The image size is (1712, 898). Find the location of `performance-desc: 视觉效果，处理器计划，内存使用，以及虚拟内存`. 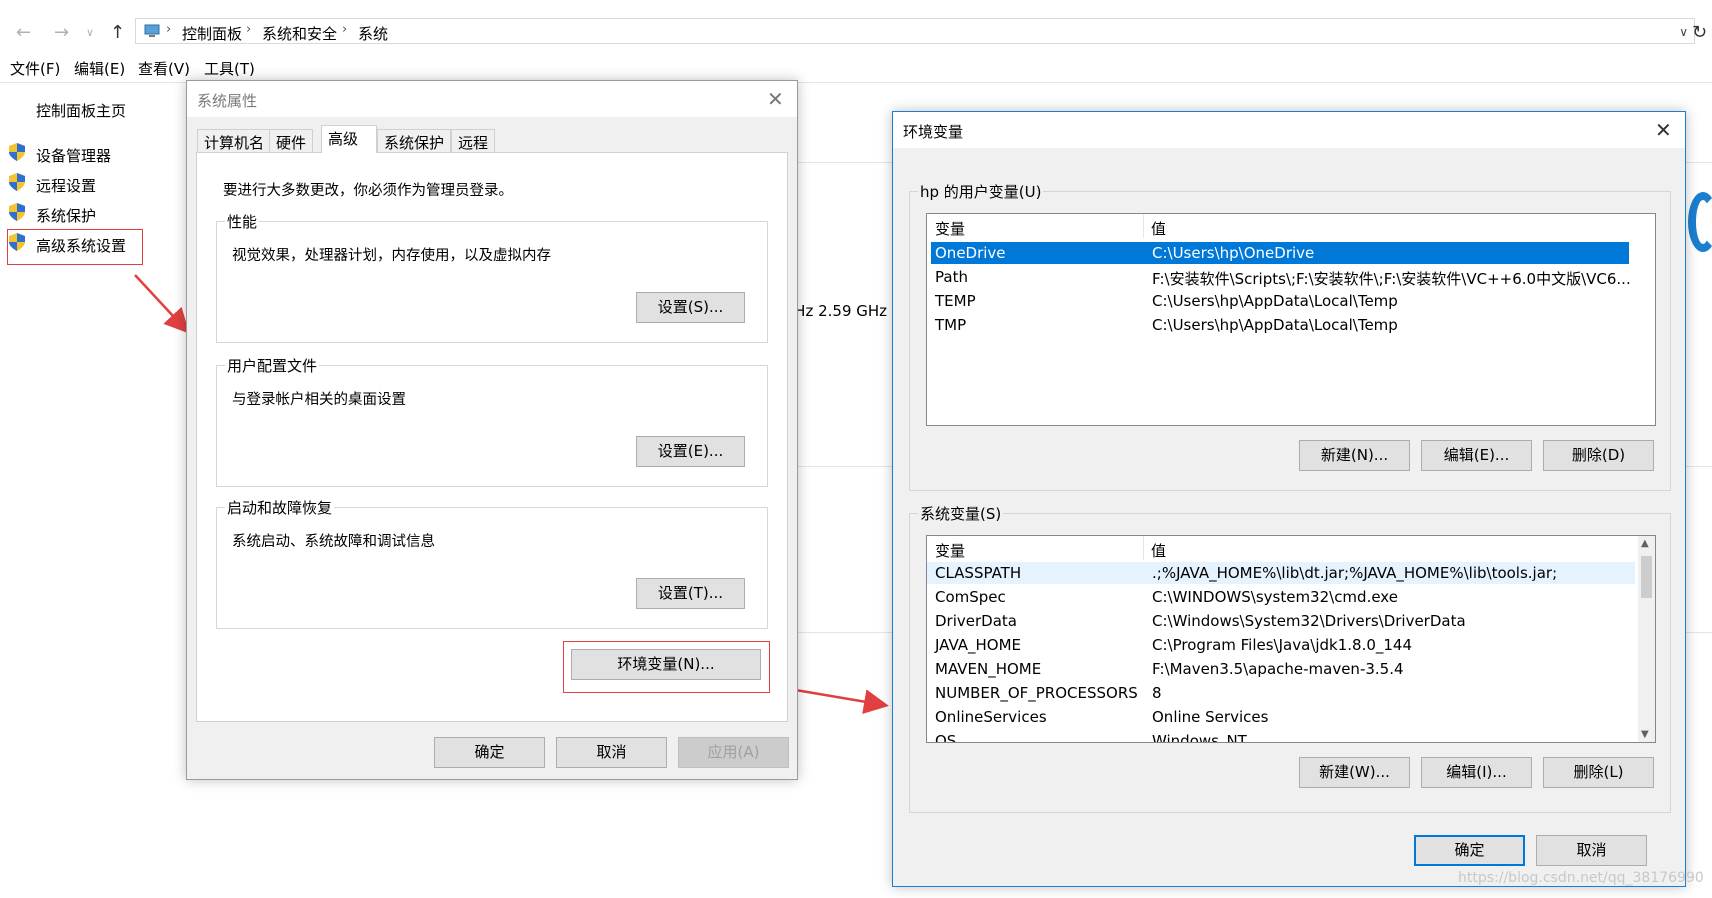

performance-desc: 视觉效果，处理器计划，内存使用，以及虚拟内存 is located at coordinates (391, 256).